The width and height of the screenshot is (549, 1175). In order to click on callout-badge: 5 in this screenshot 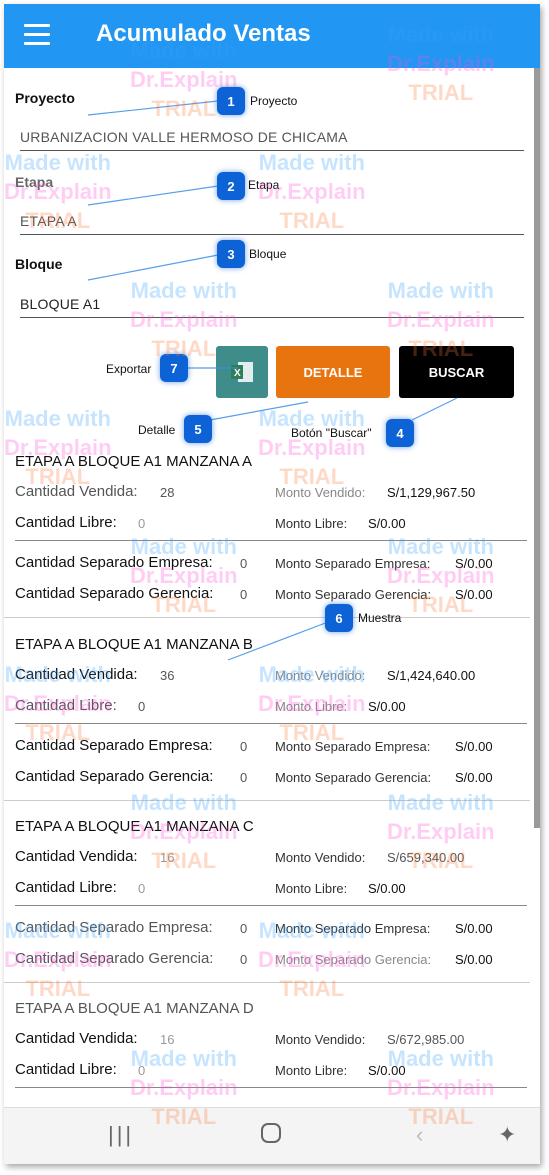, I will do `click(198, 429)`.